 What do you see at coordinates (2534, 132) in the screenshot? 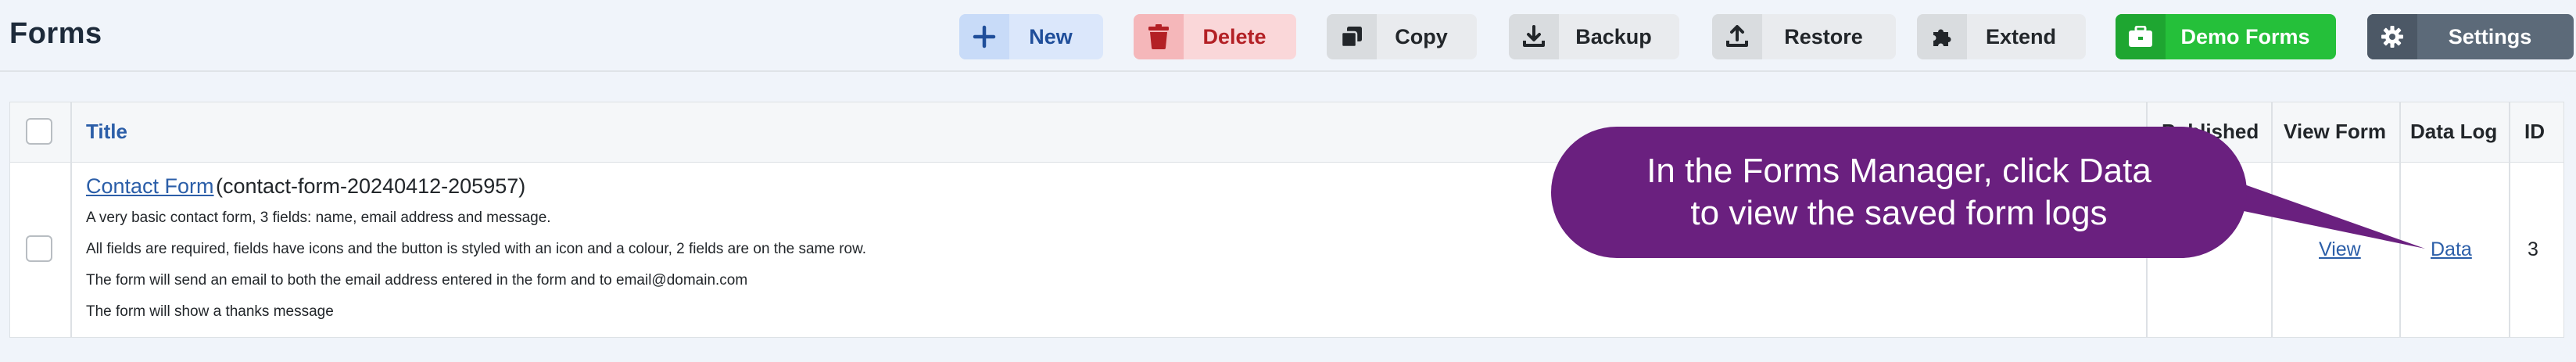
I see `column-id: ID` at bounding box center [2534, 132].